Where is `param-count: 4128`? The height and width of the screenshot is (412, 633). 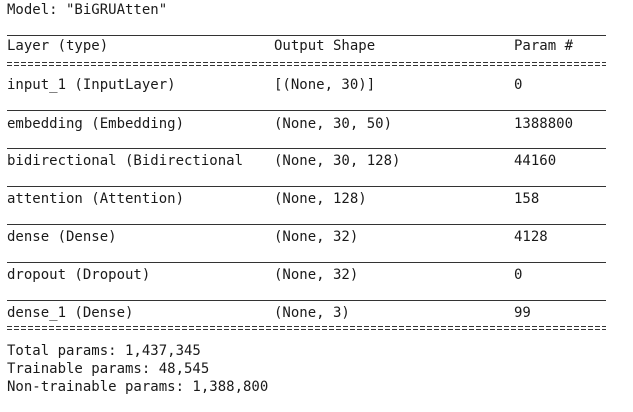
param-count: 4128 is located at coordinates (531, 237).